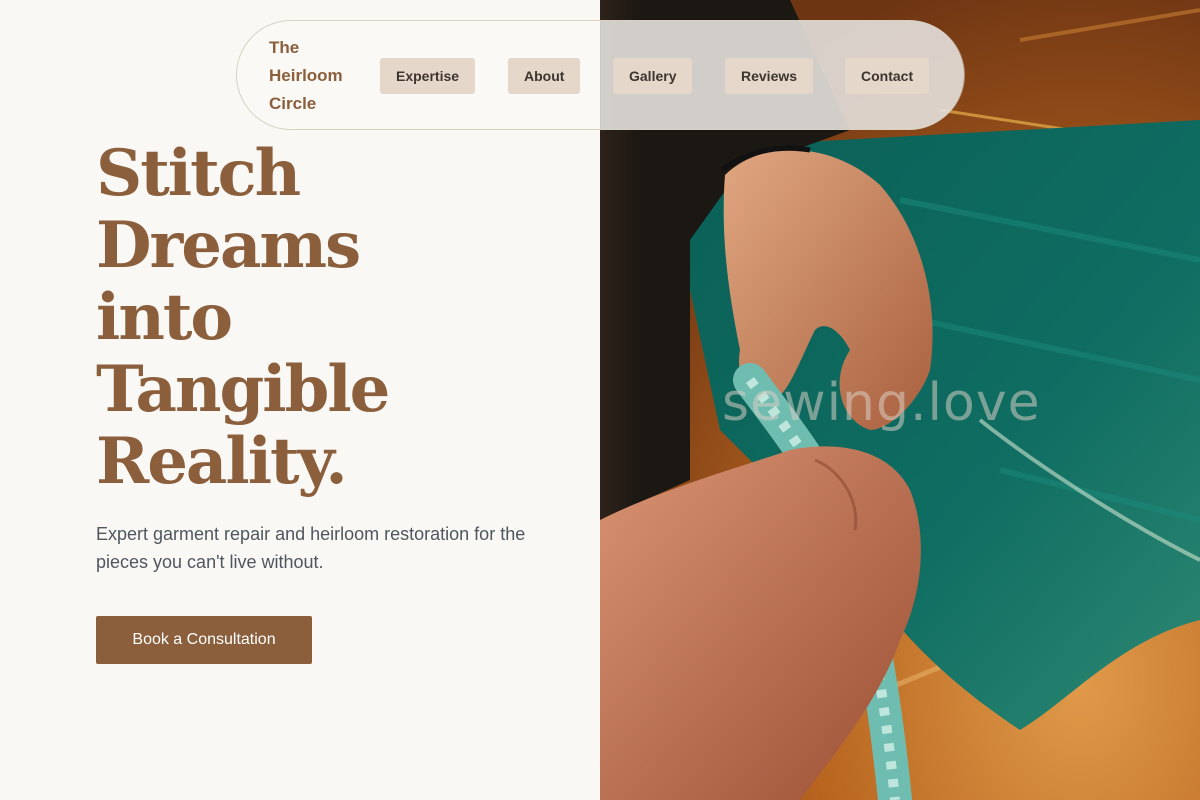 Image resolution: width=1200 pixels, height=800 pixels. I want to click on headline-line: Stitch, so click(198, 173).